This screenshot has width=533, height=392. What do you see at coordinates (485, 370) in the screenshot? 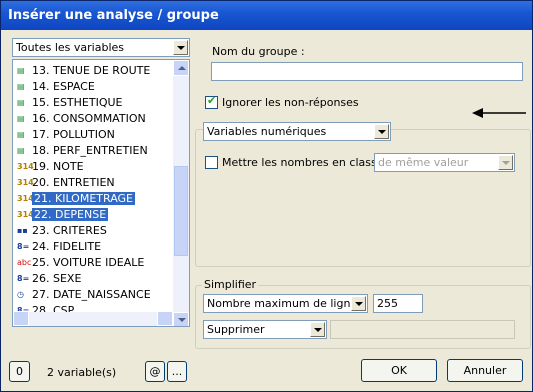
I see `cancel-button: Annuler` at bounding box center [485, 370].